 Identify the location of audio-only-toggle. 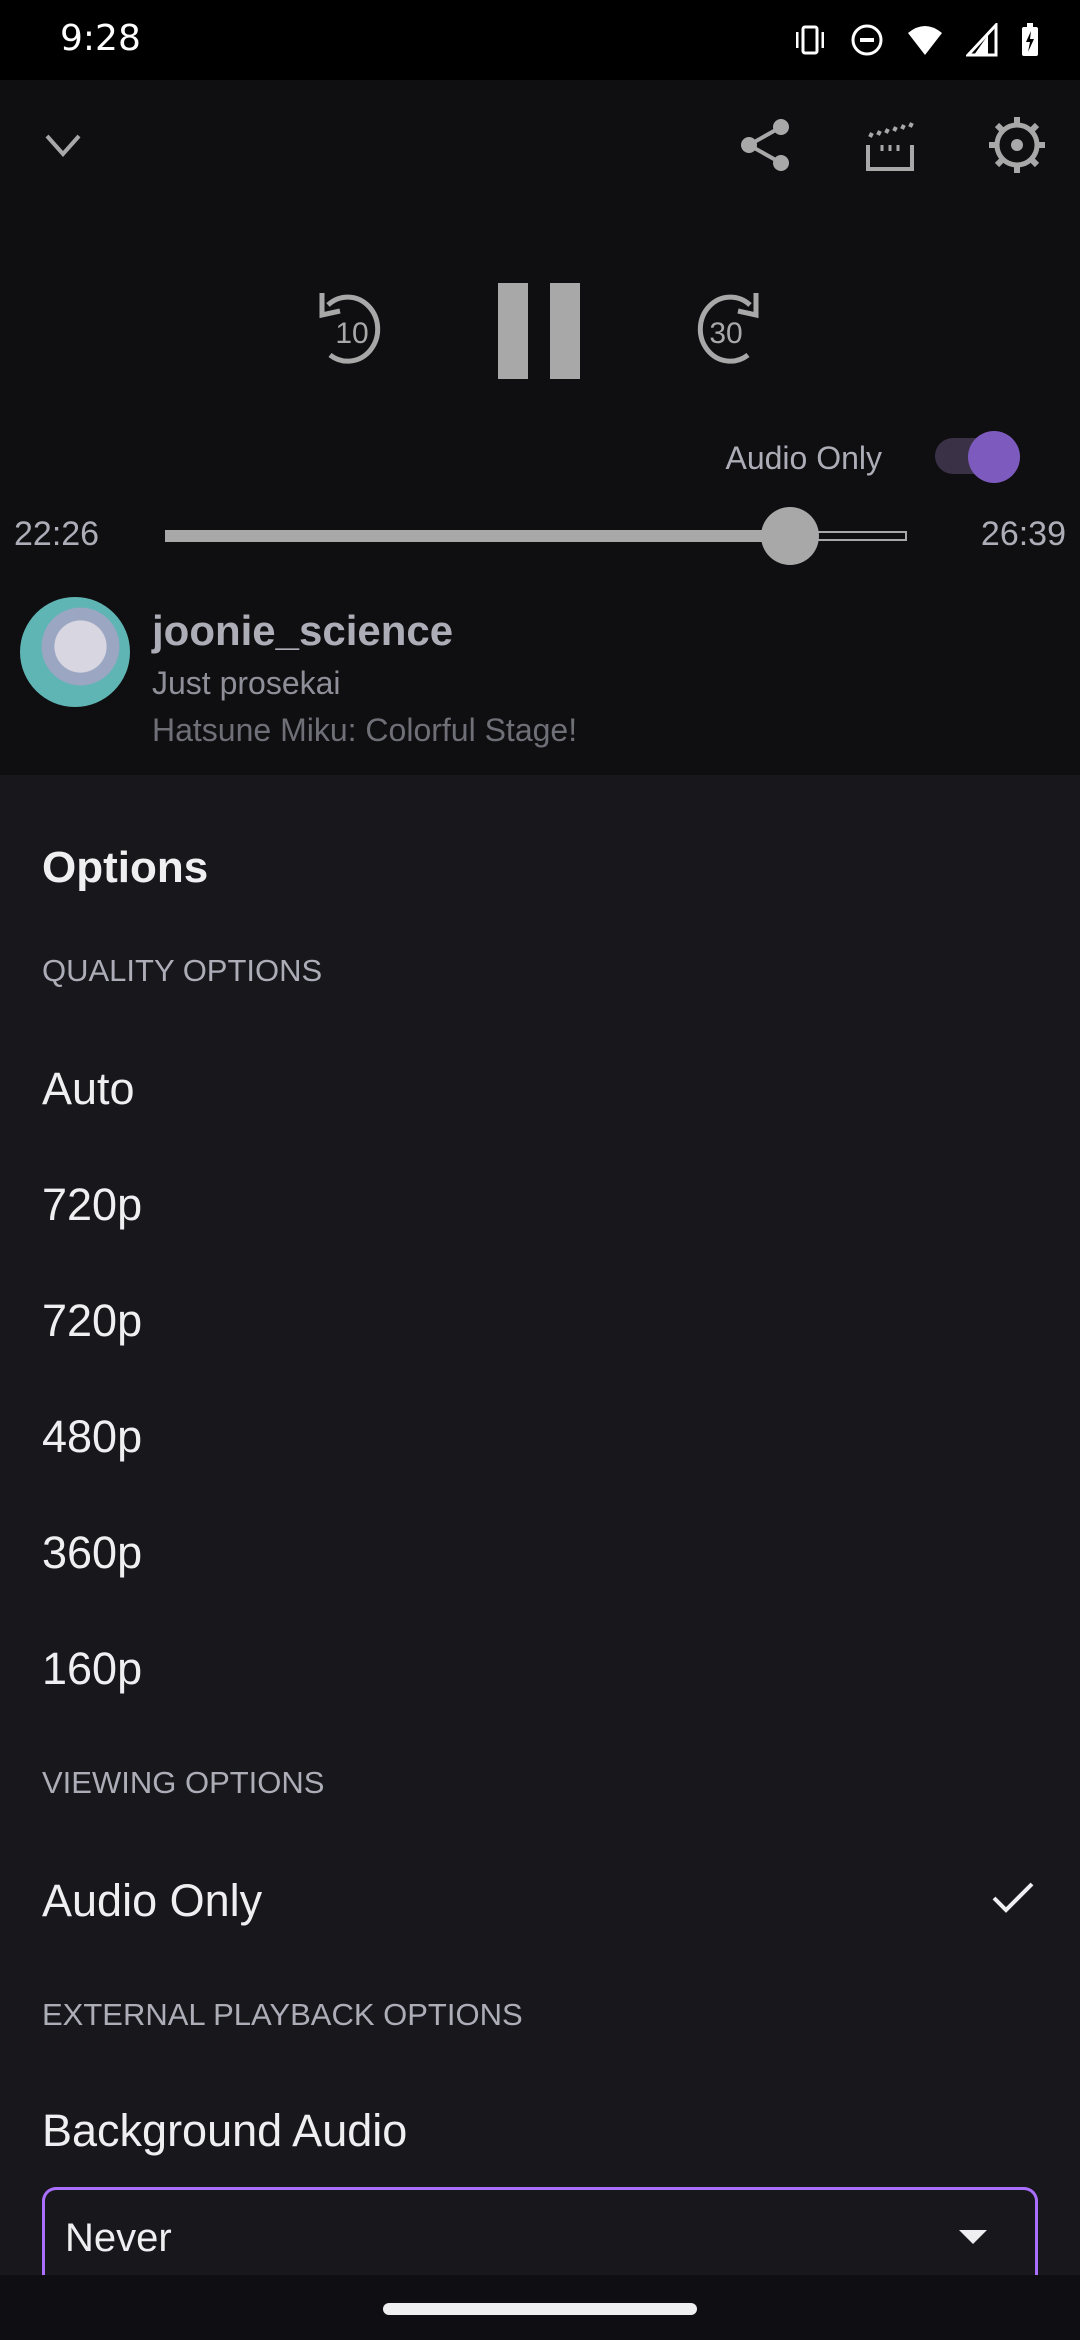
(977, 453).